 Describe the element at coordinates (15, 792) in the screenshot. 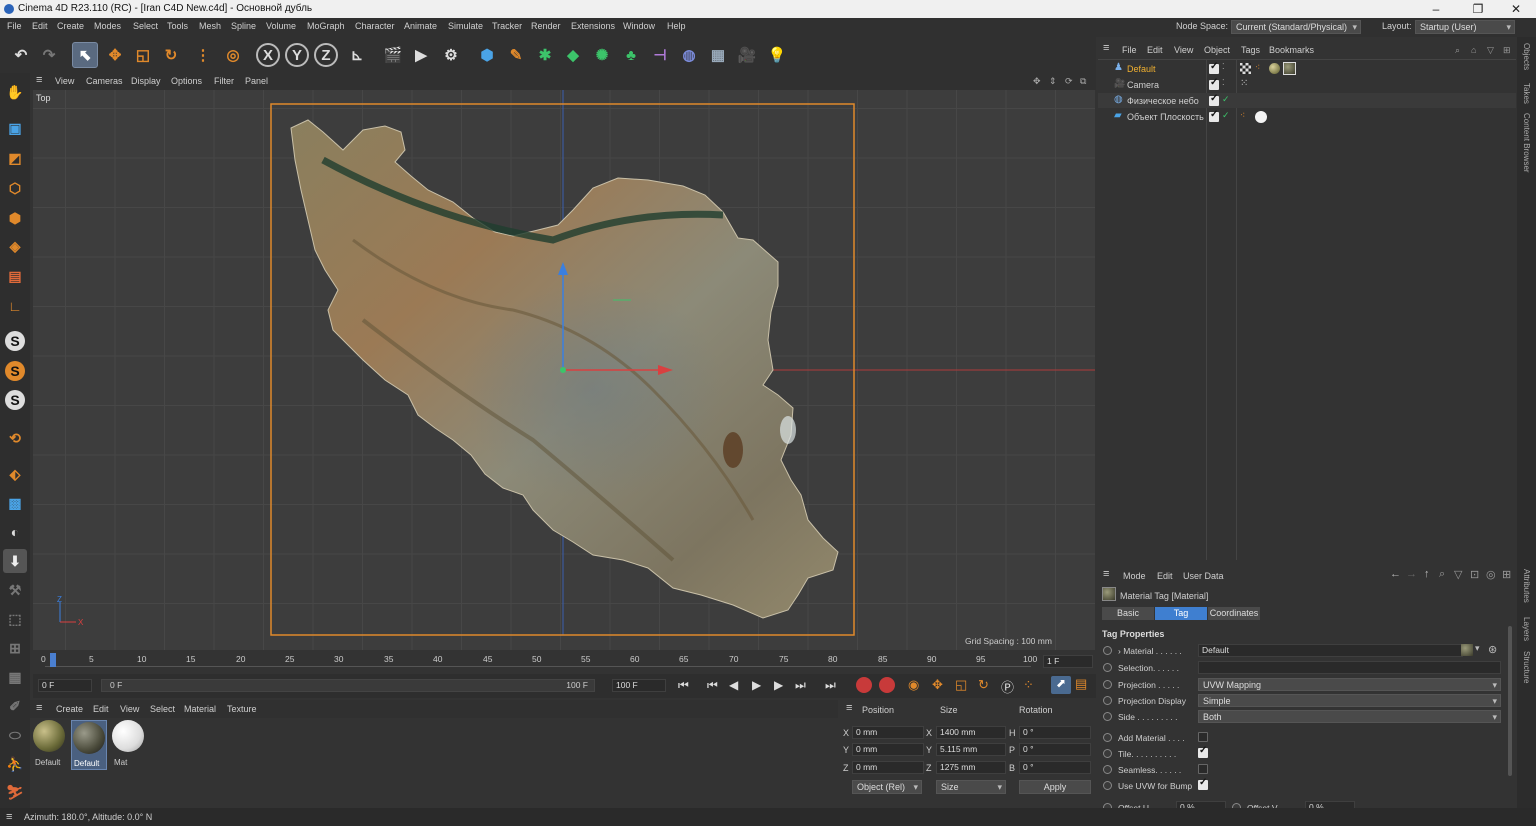

I see `motion-tracker-icon: ⛷` at that location.